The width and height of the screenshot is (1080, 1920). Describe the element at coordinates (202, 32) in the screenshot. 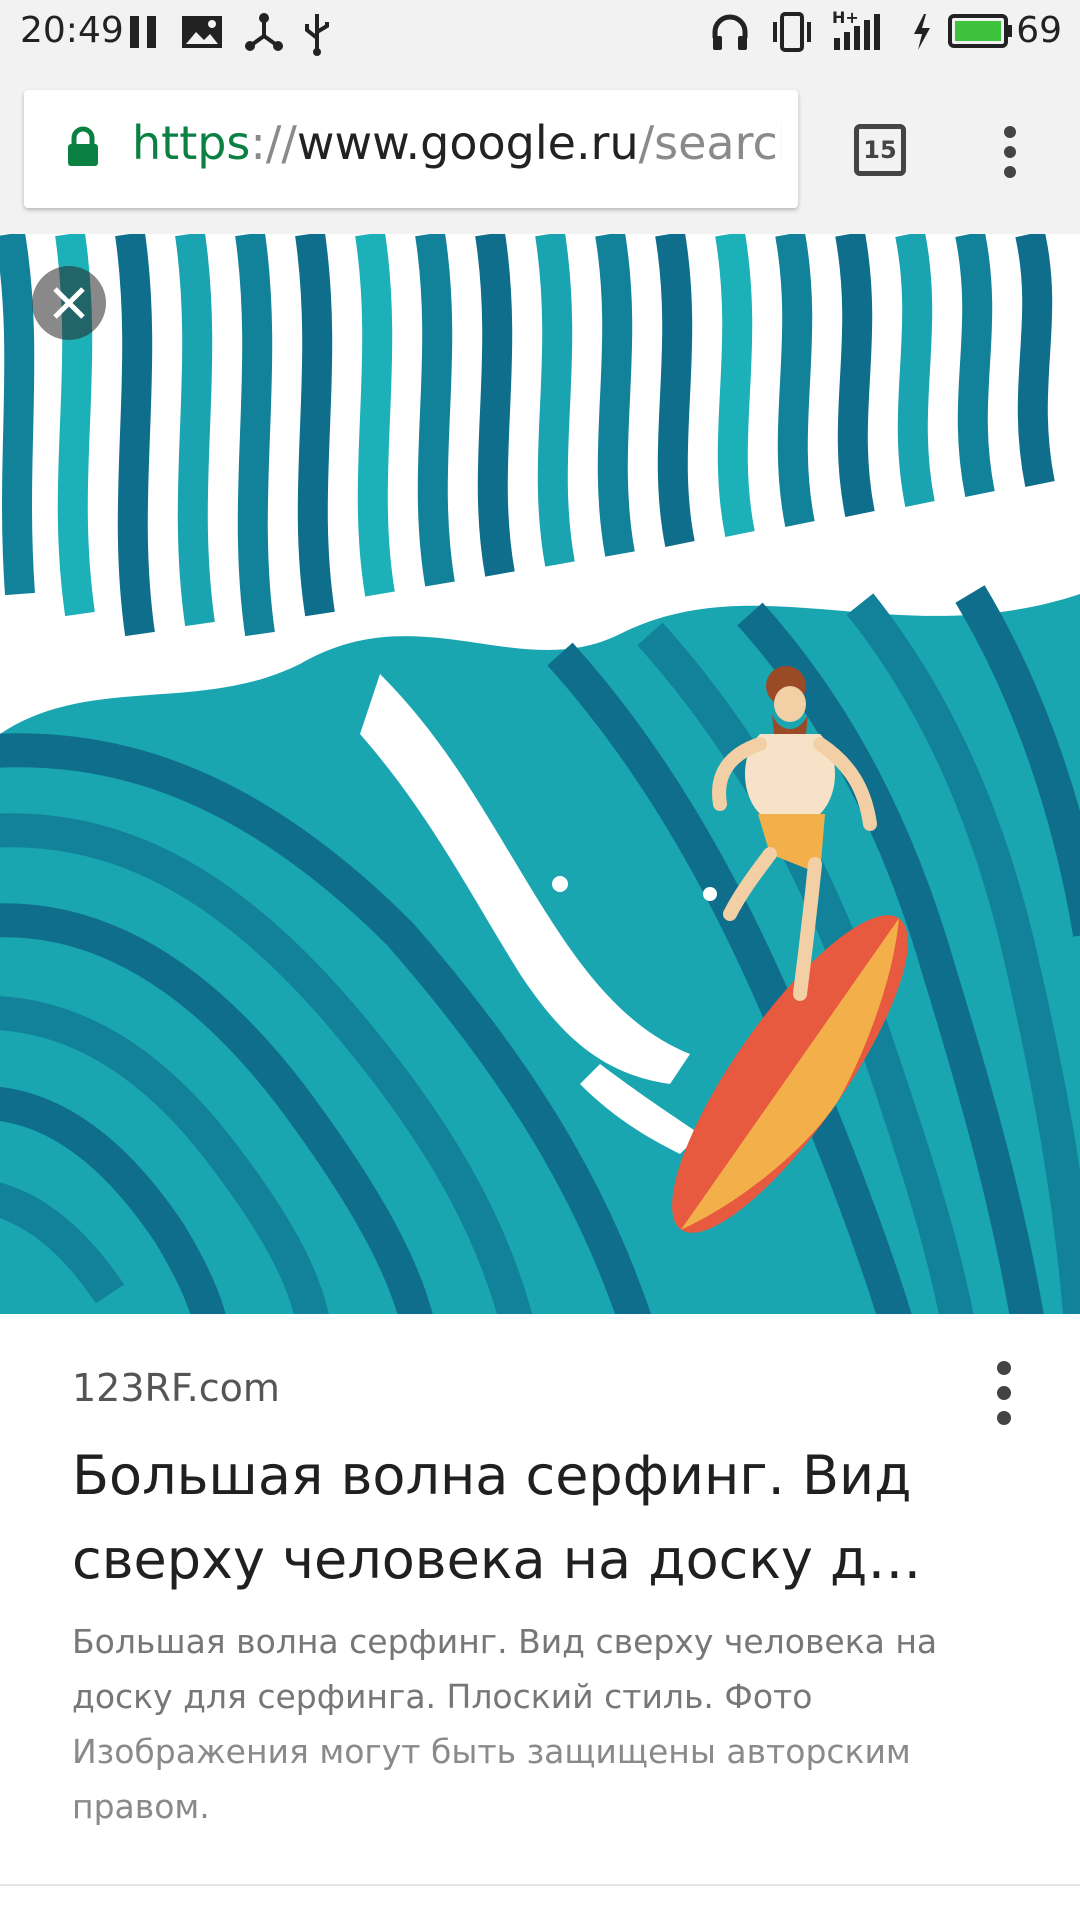

I see `gallery-icon` at that location.